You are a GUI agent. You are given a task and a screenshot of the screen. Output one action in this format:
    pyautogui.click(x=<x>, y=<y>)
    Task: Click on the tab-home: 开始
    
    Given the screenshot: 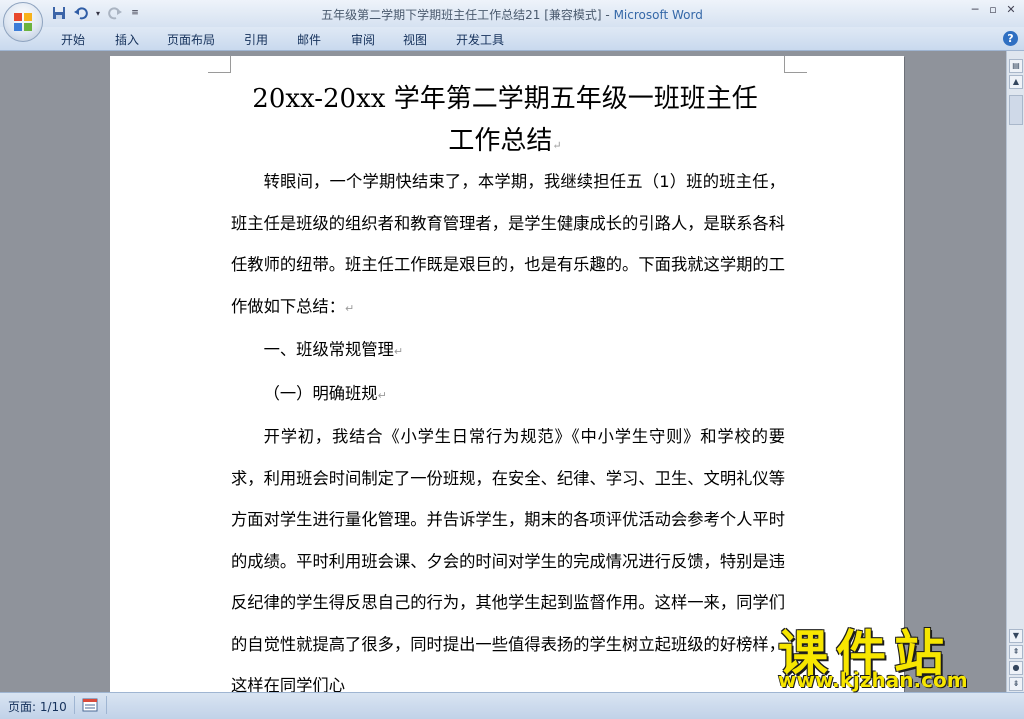 What is the action you would take?
    pyautogui.click(x=73, y=39)
    